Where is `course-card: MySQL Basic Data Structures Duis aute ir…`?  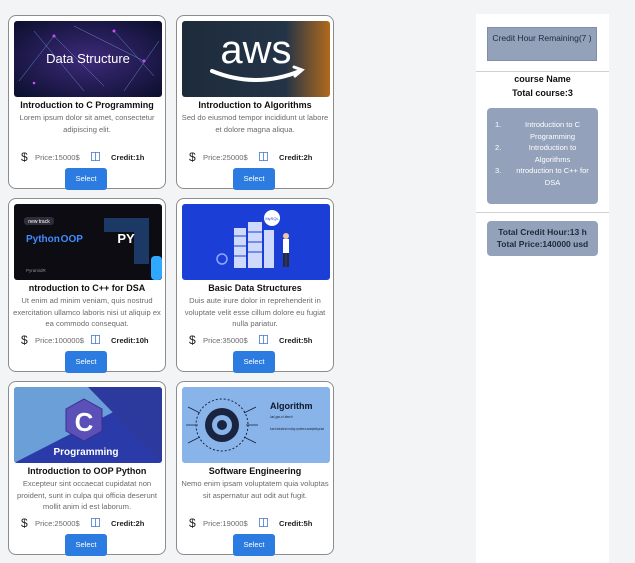 course-card: MySQL Basic Data Structures Duis aute ir… is located at coordinates (255, 285).